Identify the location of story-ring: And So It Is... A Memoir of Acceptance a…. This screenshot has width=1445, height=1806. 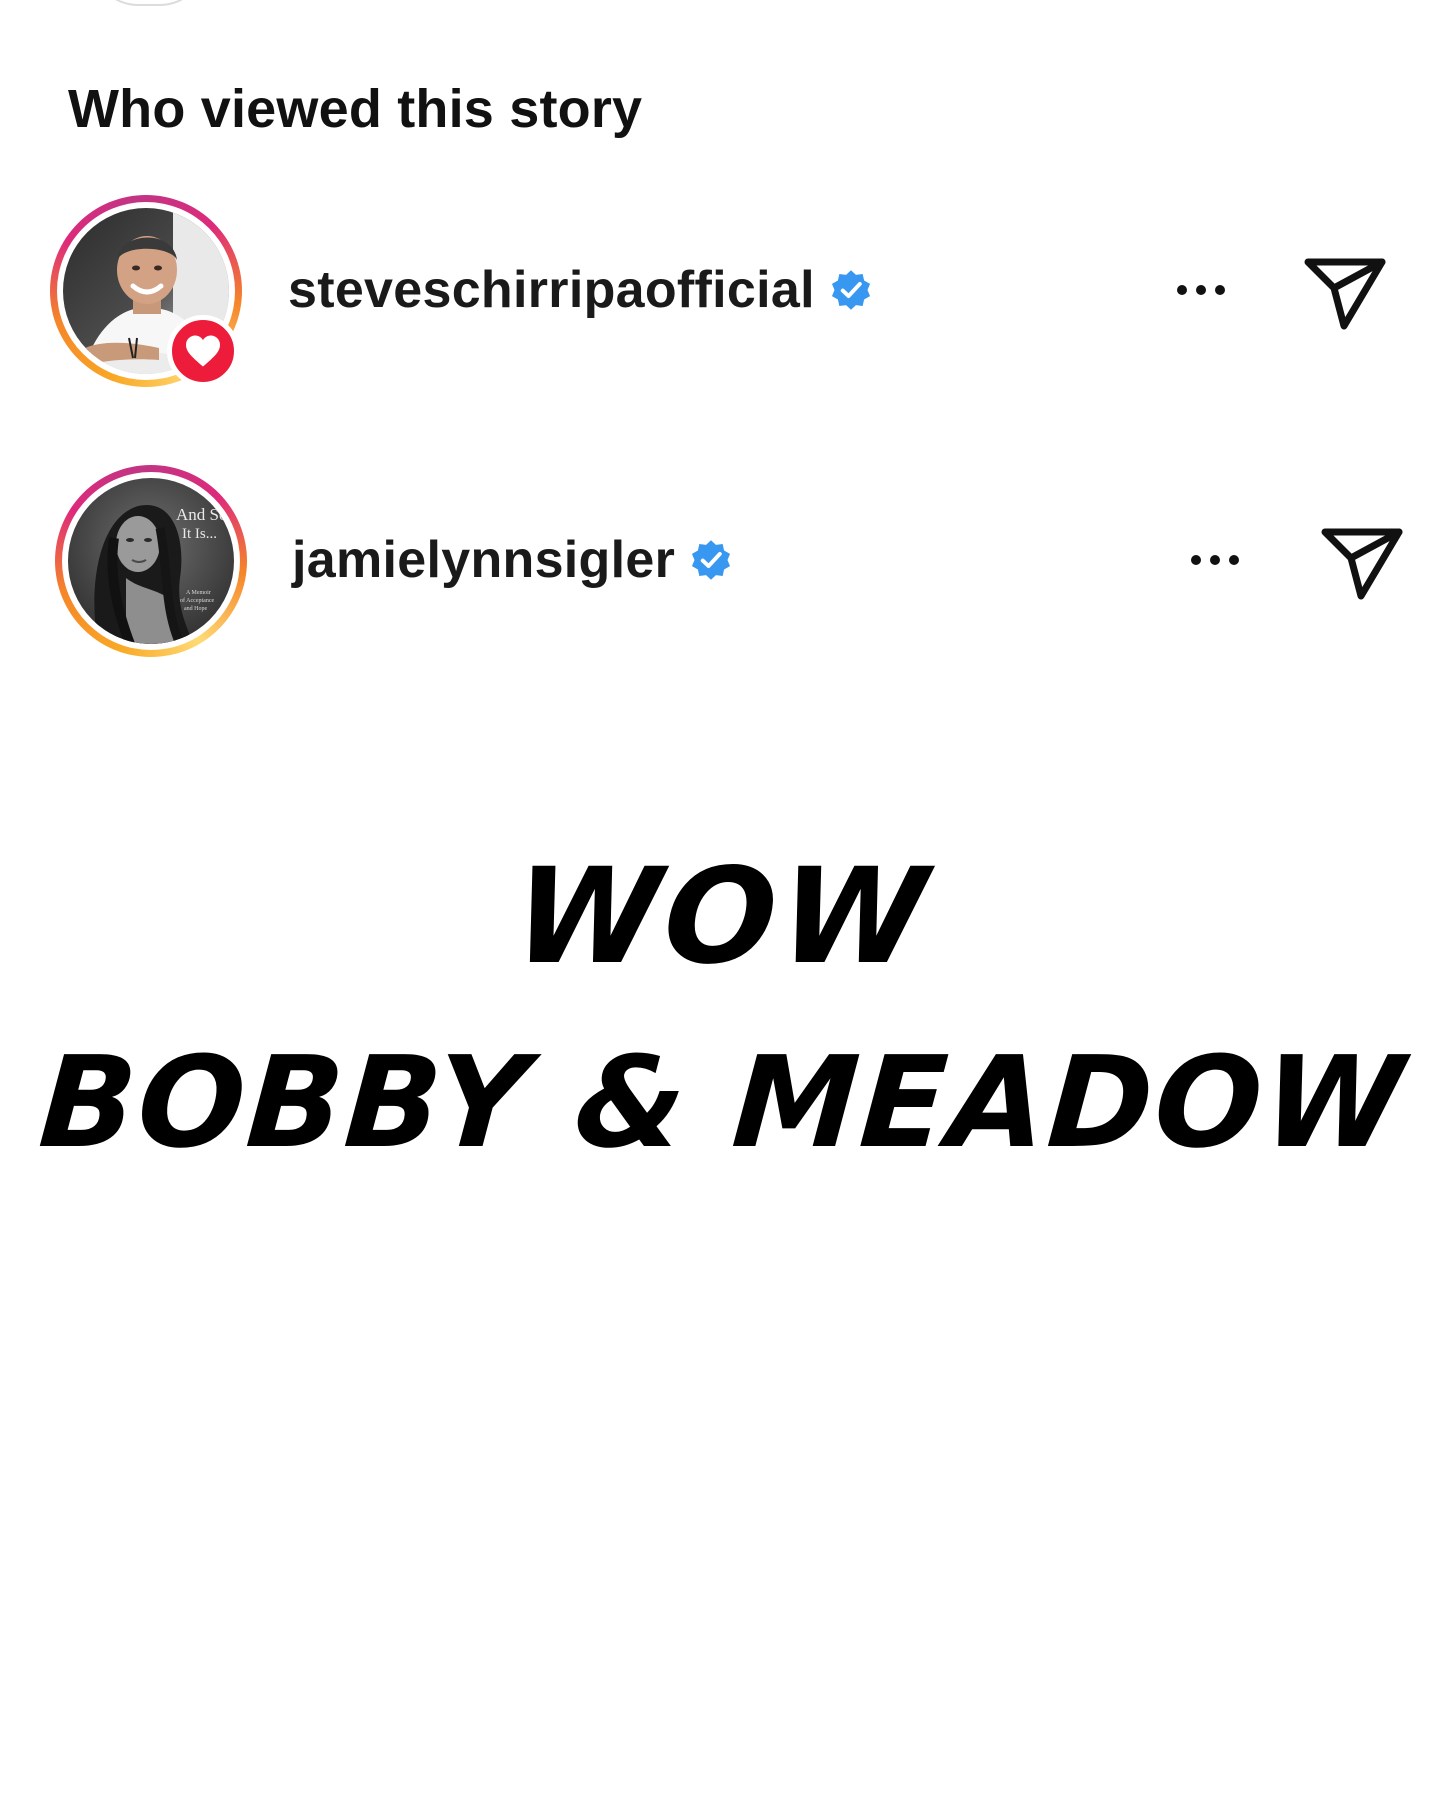
(151, 561).